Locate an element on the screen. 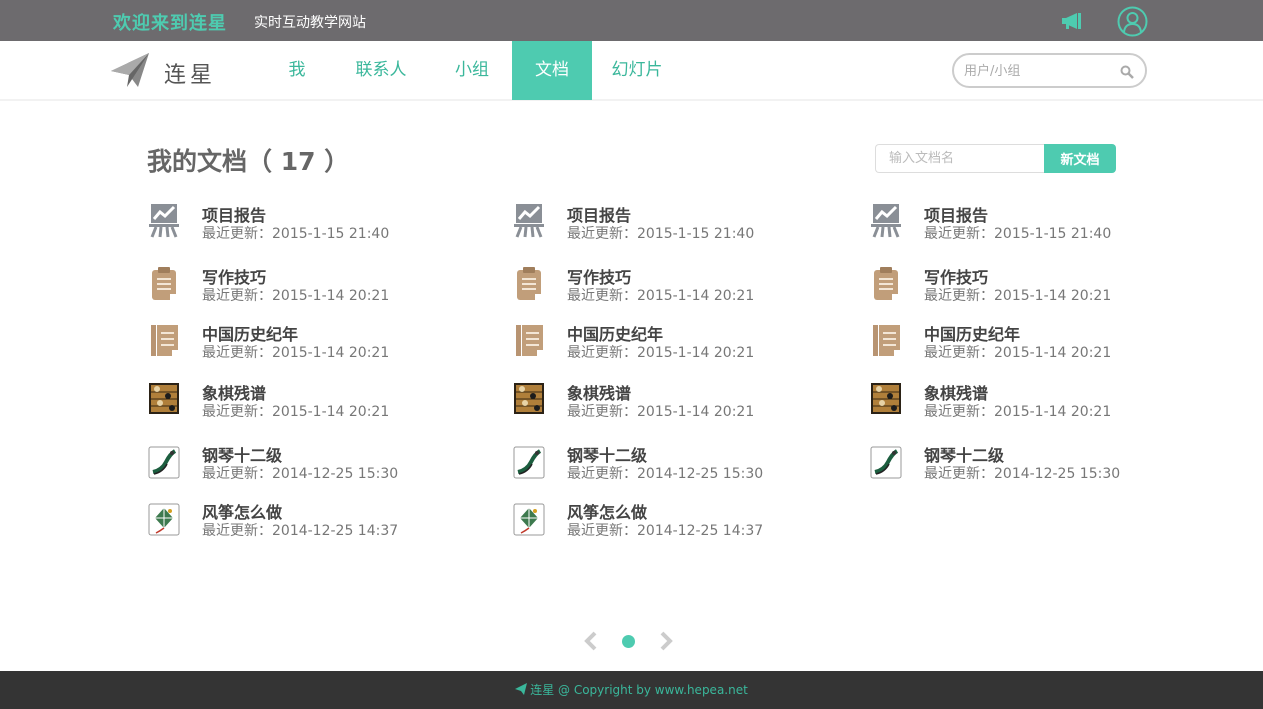 Image resolution: width=1263 pixels, height=709 pixels. paper-plane-icon is located at coordinates (521, 683).